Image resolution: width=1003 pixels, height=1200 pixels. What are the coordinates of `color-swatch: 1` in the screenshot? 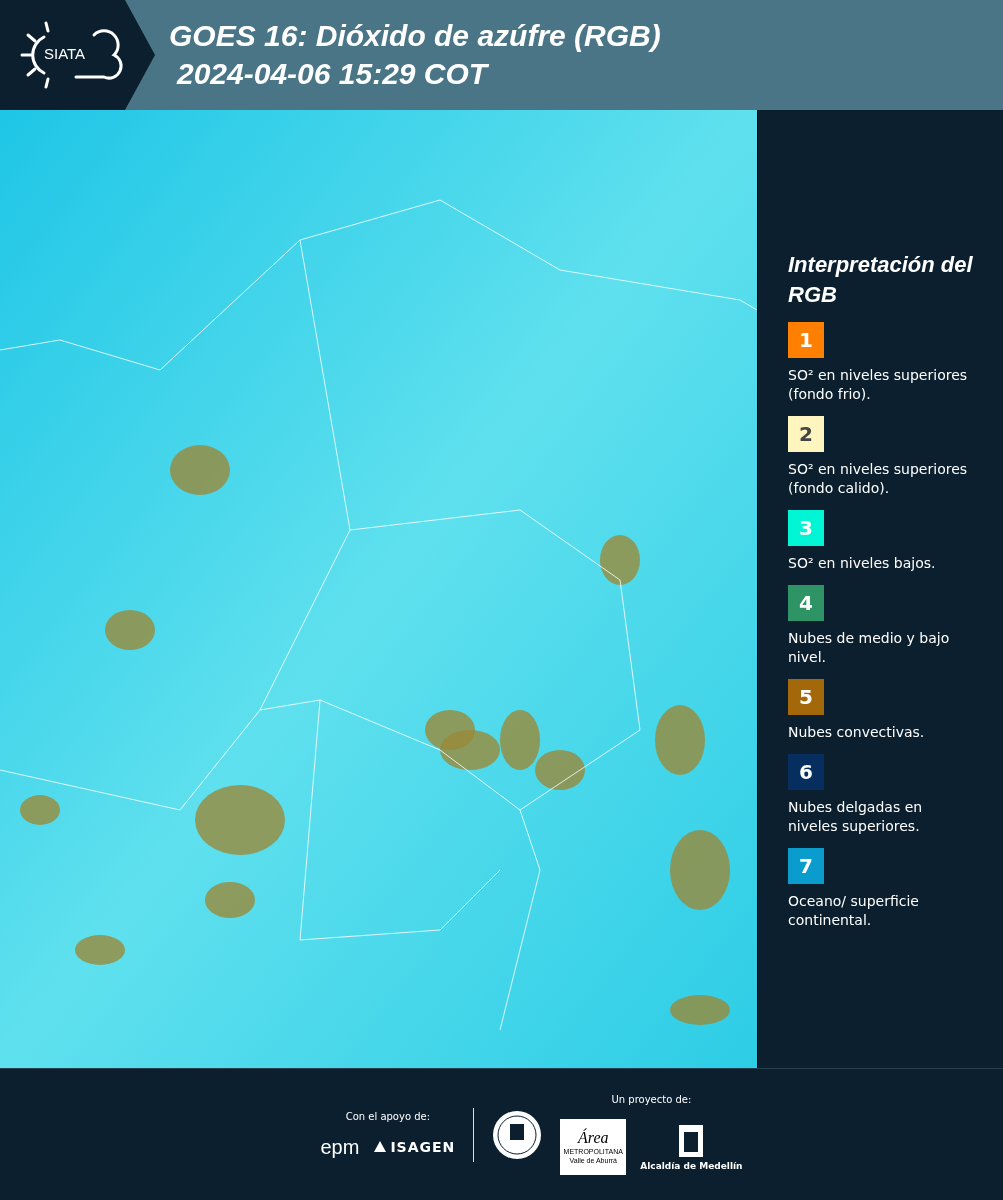 It's located at (806, 340).